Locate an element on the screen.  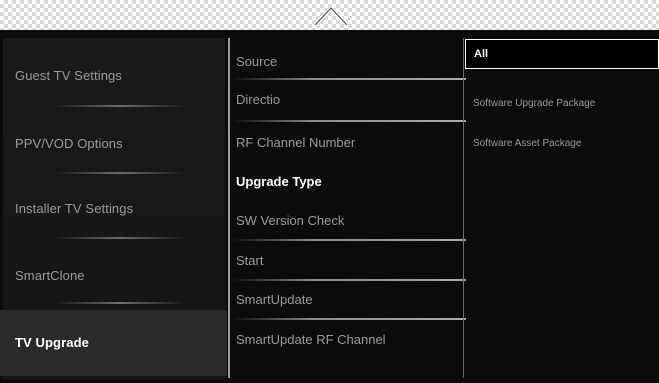
option-selected-all: All is located at coordinates (562, 54).